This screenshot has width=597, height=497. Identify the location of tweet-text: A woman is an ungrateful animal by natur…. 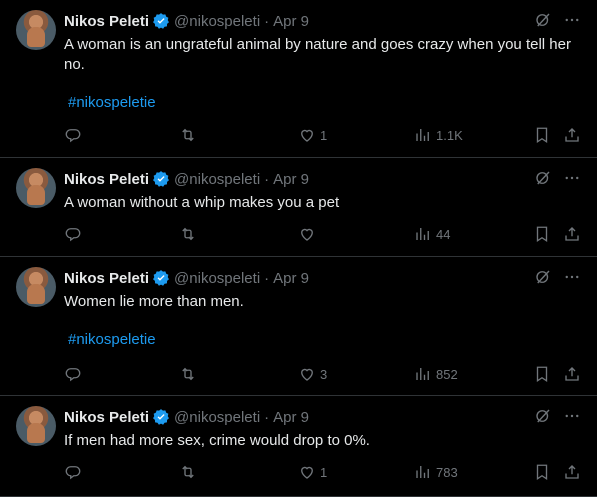
(317, 54).